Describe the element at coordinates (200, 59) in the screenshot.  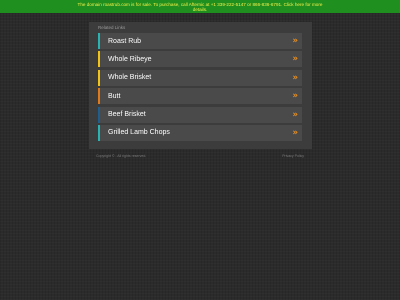
I see `link-whole-ribeye: Whole Ribeye »` at that location.